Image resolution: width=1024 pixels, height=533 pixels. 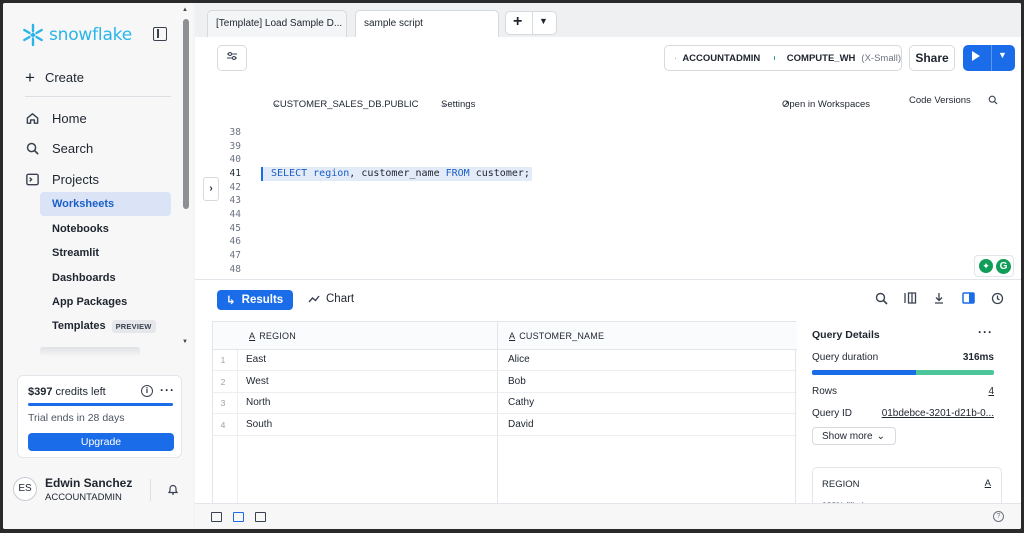 I want to click on query-duration-value: 316ms, so click(x=978, y=357).